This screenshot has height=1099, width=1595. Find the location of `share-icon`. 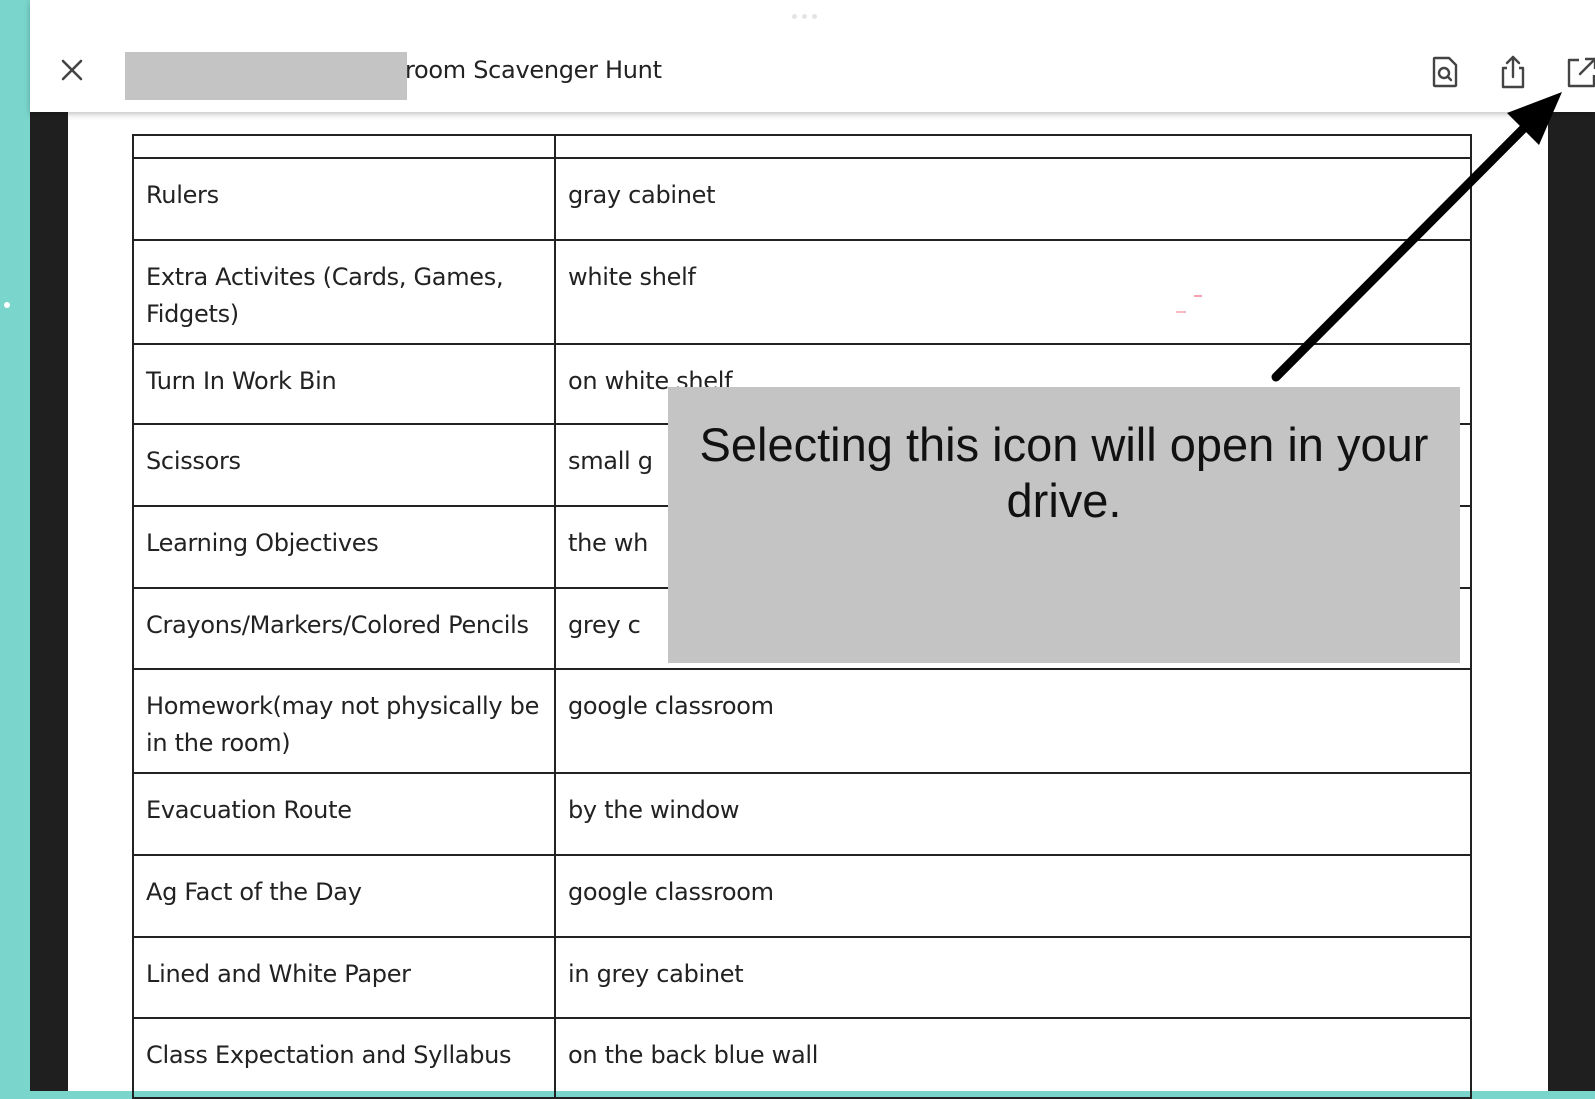

share-icon is located at coordinates (1513, 72).